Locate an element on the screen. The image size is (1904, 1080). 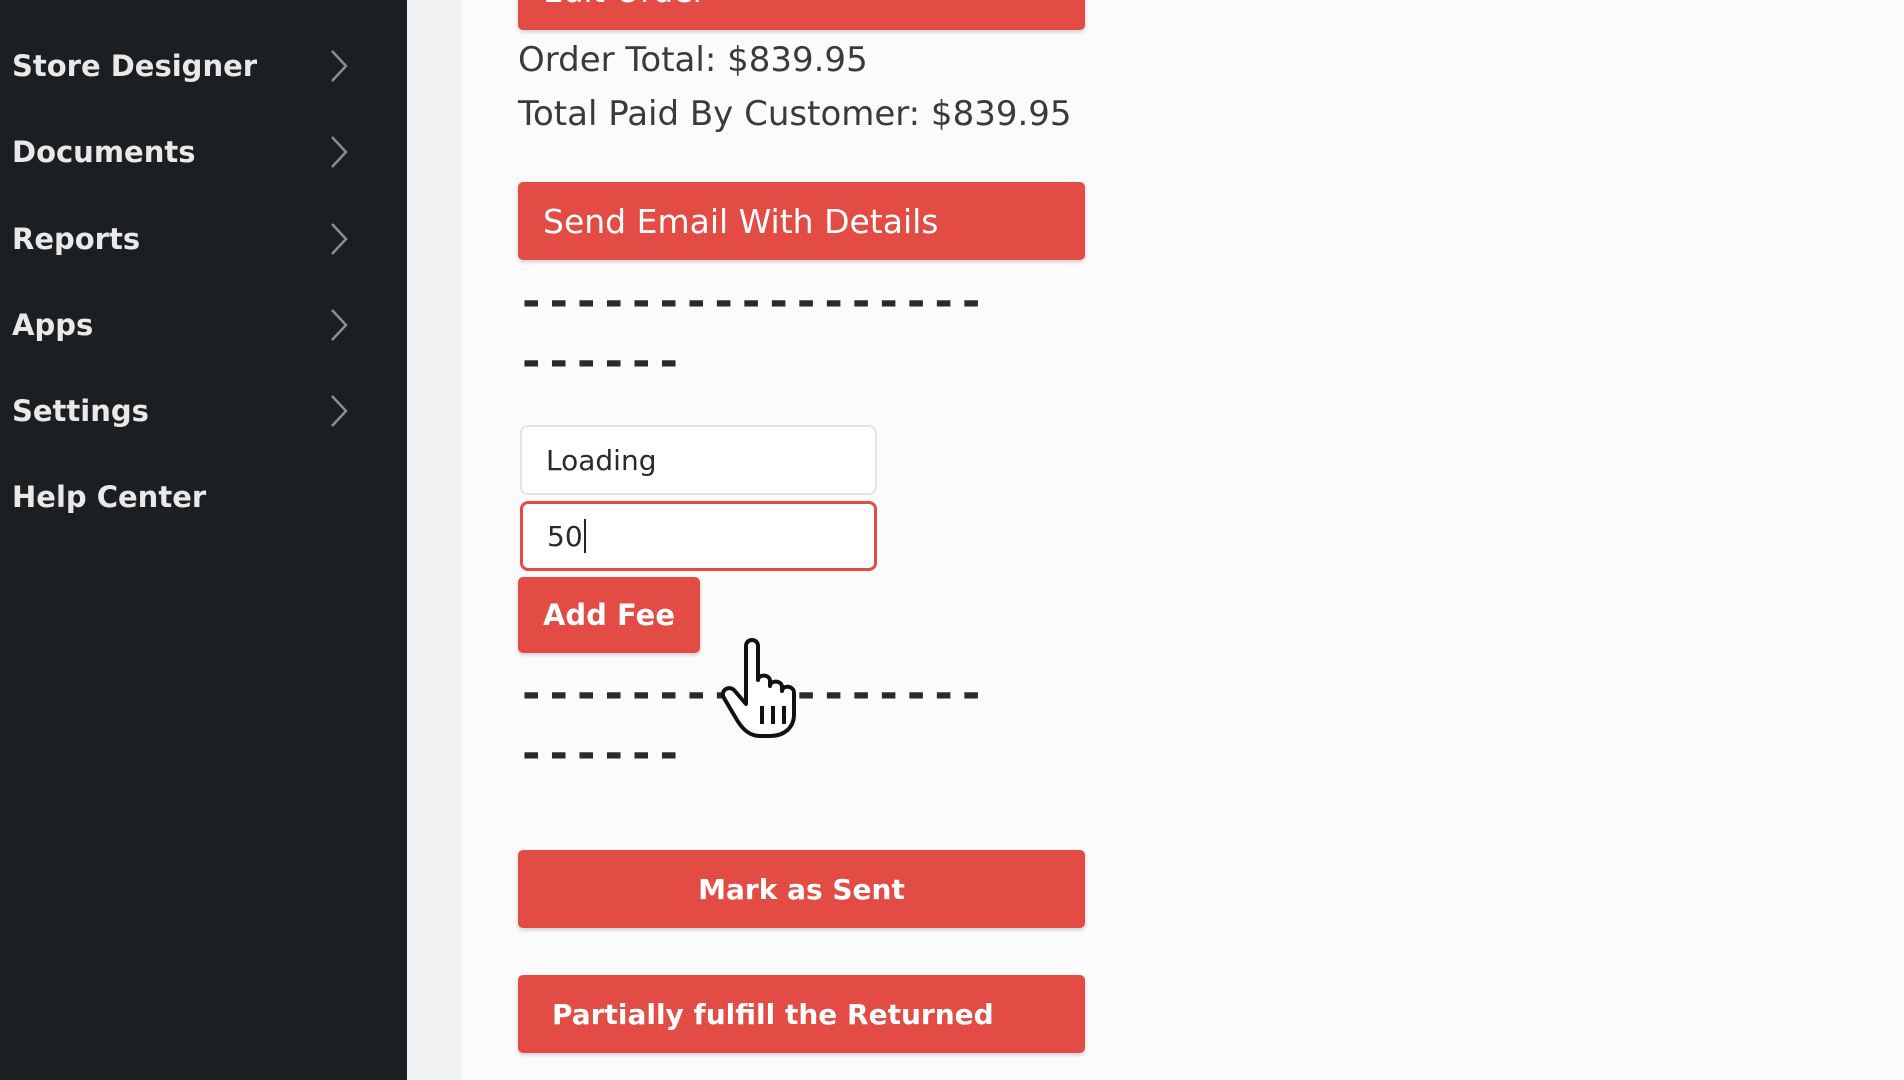
partially-fulfill-button: Partially fulfill the Returned is located at coordinates (801, 1014).